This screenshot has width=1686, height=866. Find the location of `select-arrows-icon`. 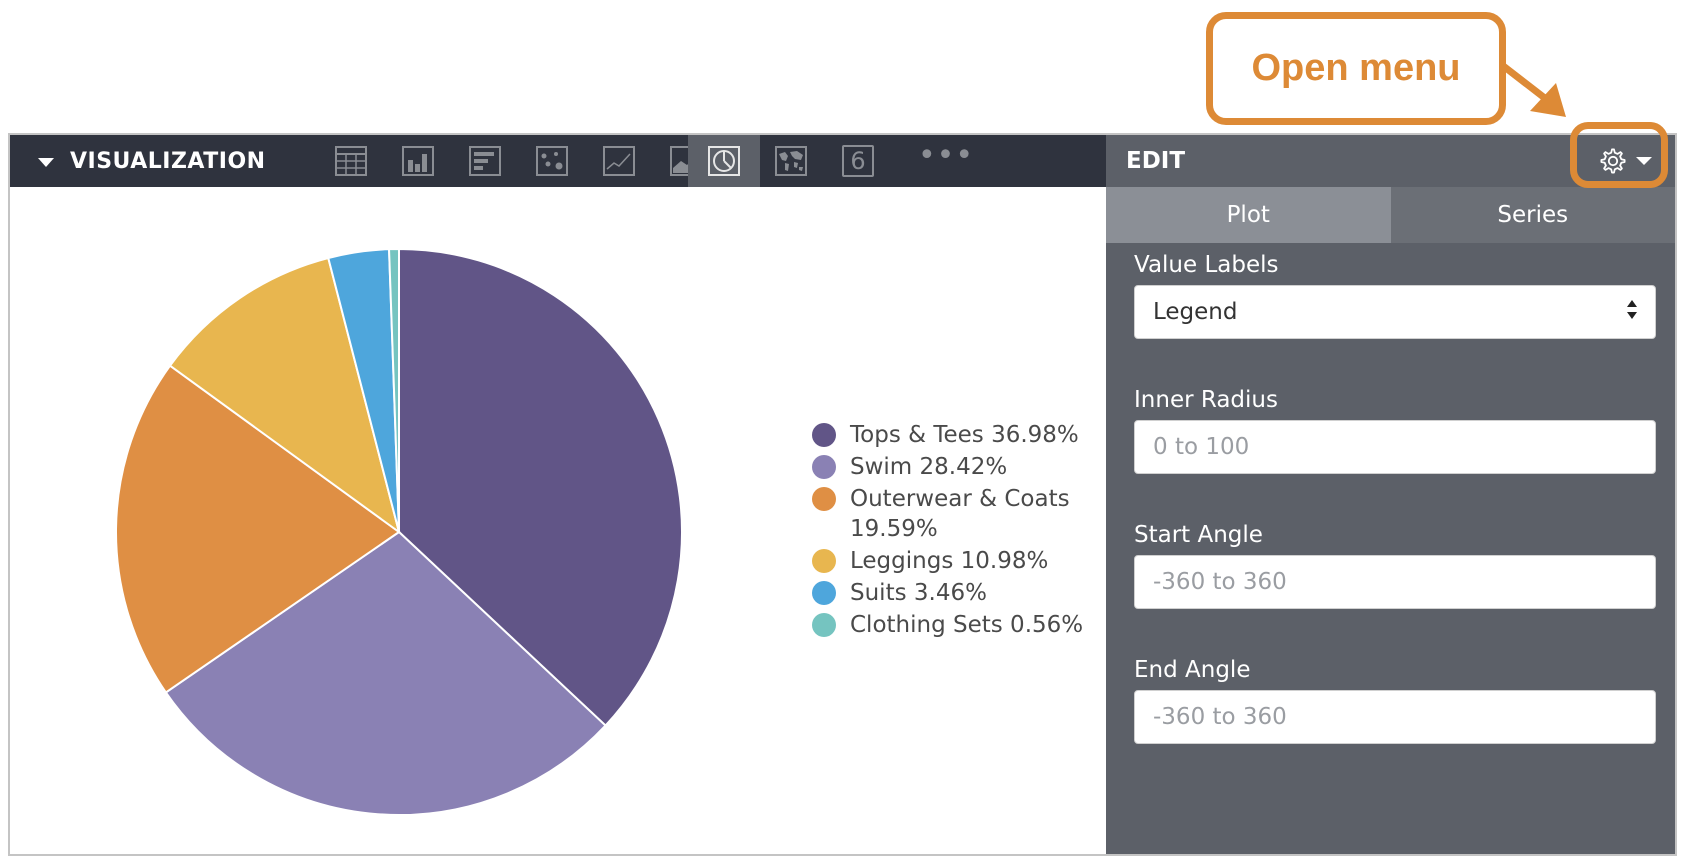

select-arrows-icon is located at coordinates (1633, 312).